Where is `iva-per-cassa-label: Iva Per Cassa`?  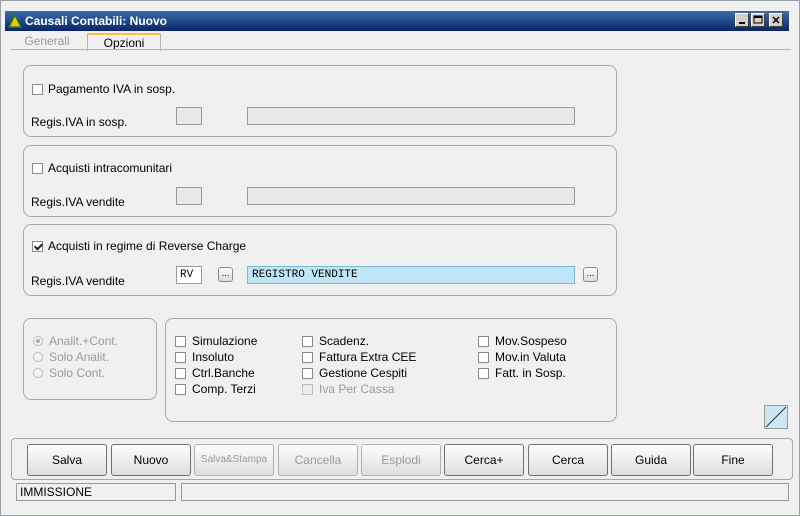 iva-per-cassa-label: Iva Per Cassa is located at coordinates (357, 389).